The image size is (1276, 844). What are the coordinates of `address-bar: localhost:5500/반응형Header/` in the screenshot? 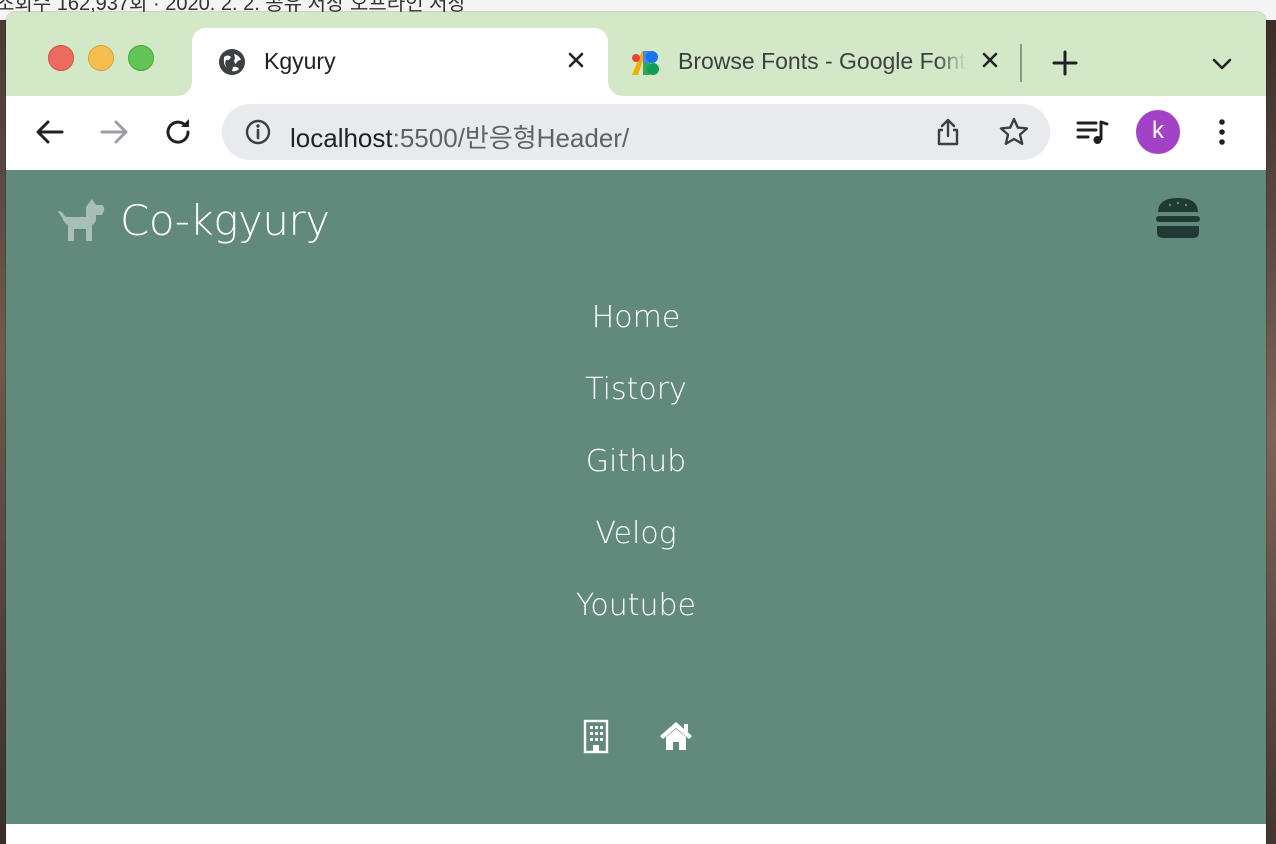 It's located at (636, 132).